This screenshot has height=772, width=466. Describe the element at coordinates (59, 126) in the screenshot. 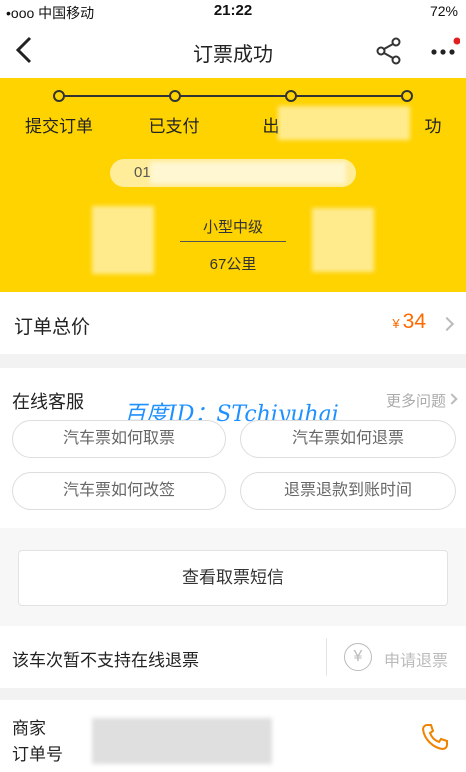

I see `step-label-submitted: 提交订单` at that location.